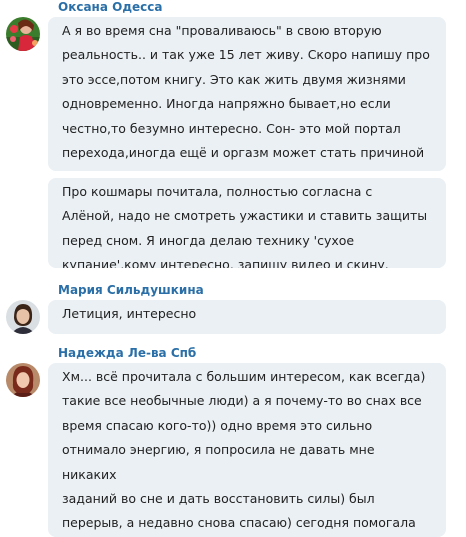  I want to click on user-avatar-maria-icon, so click(23, 317).